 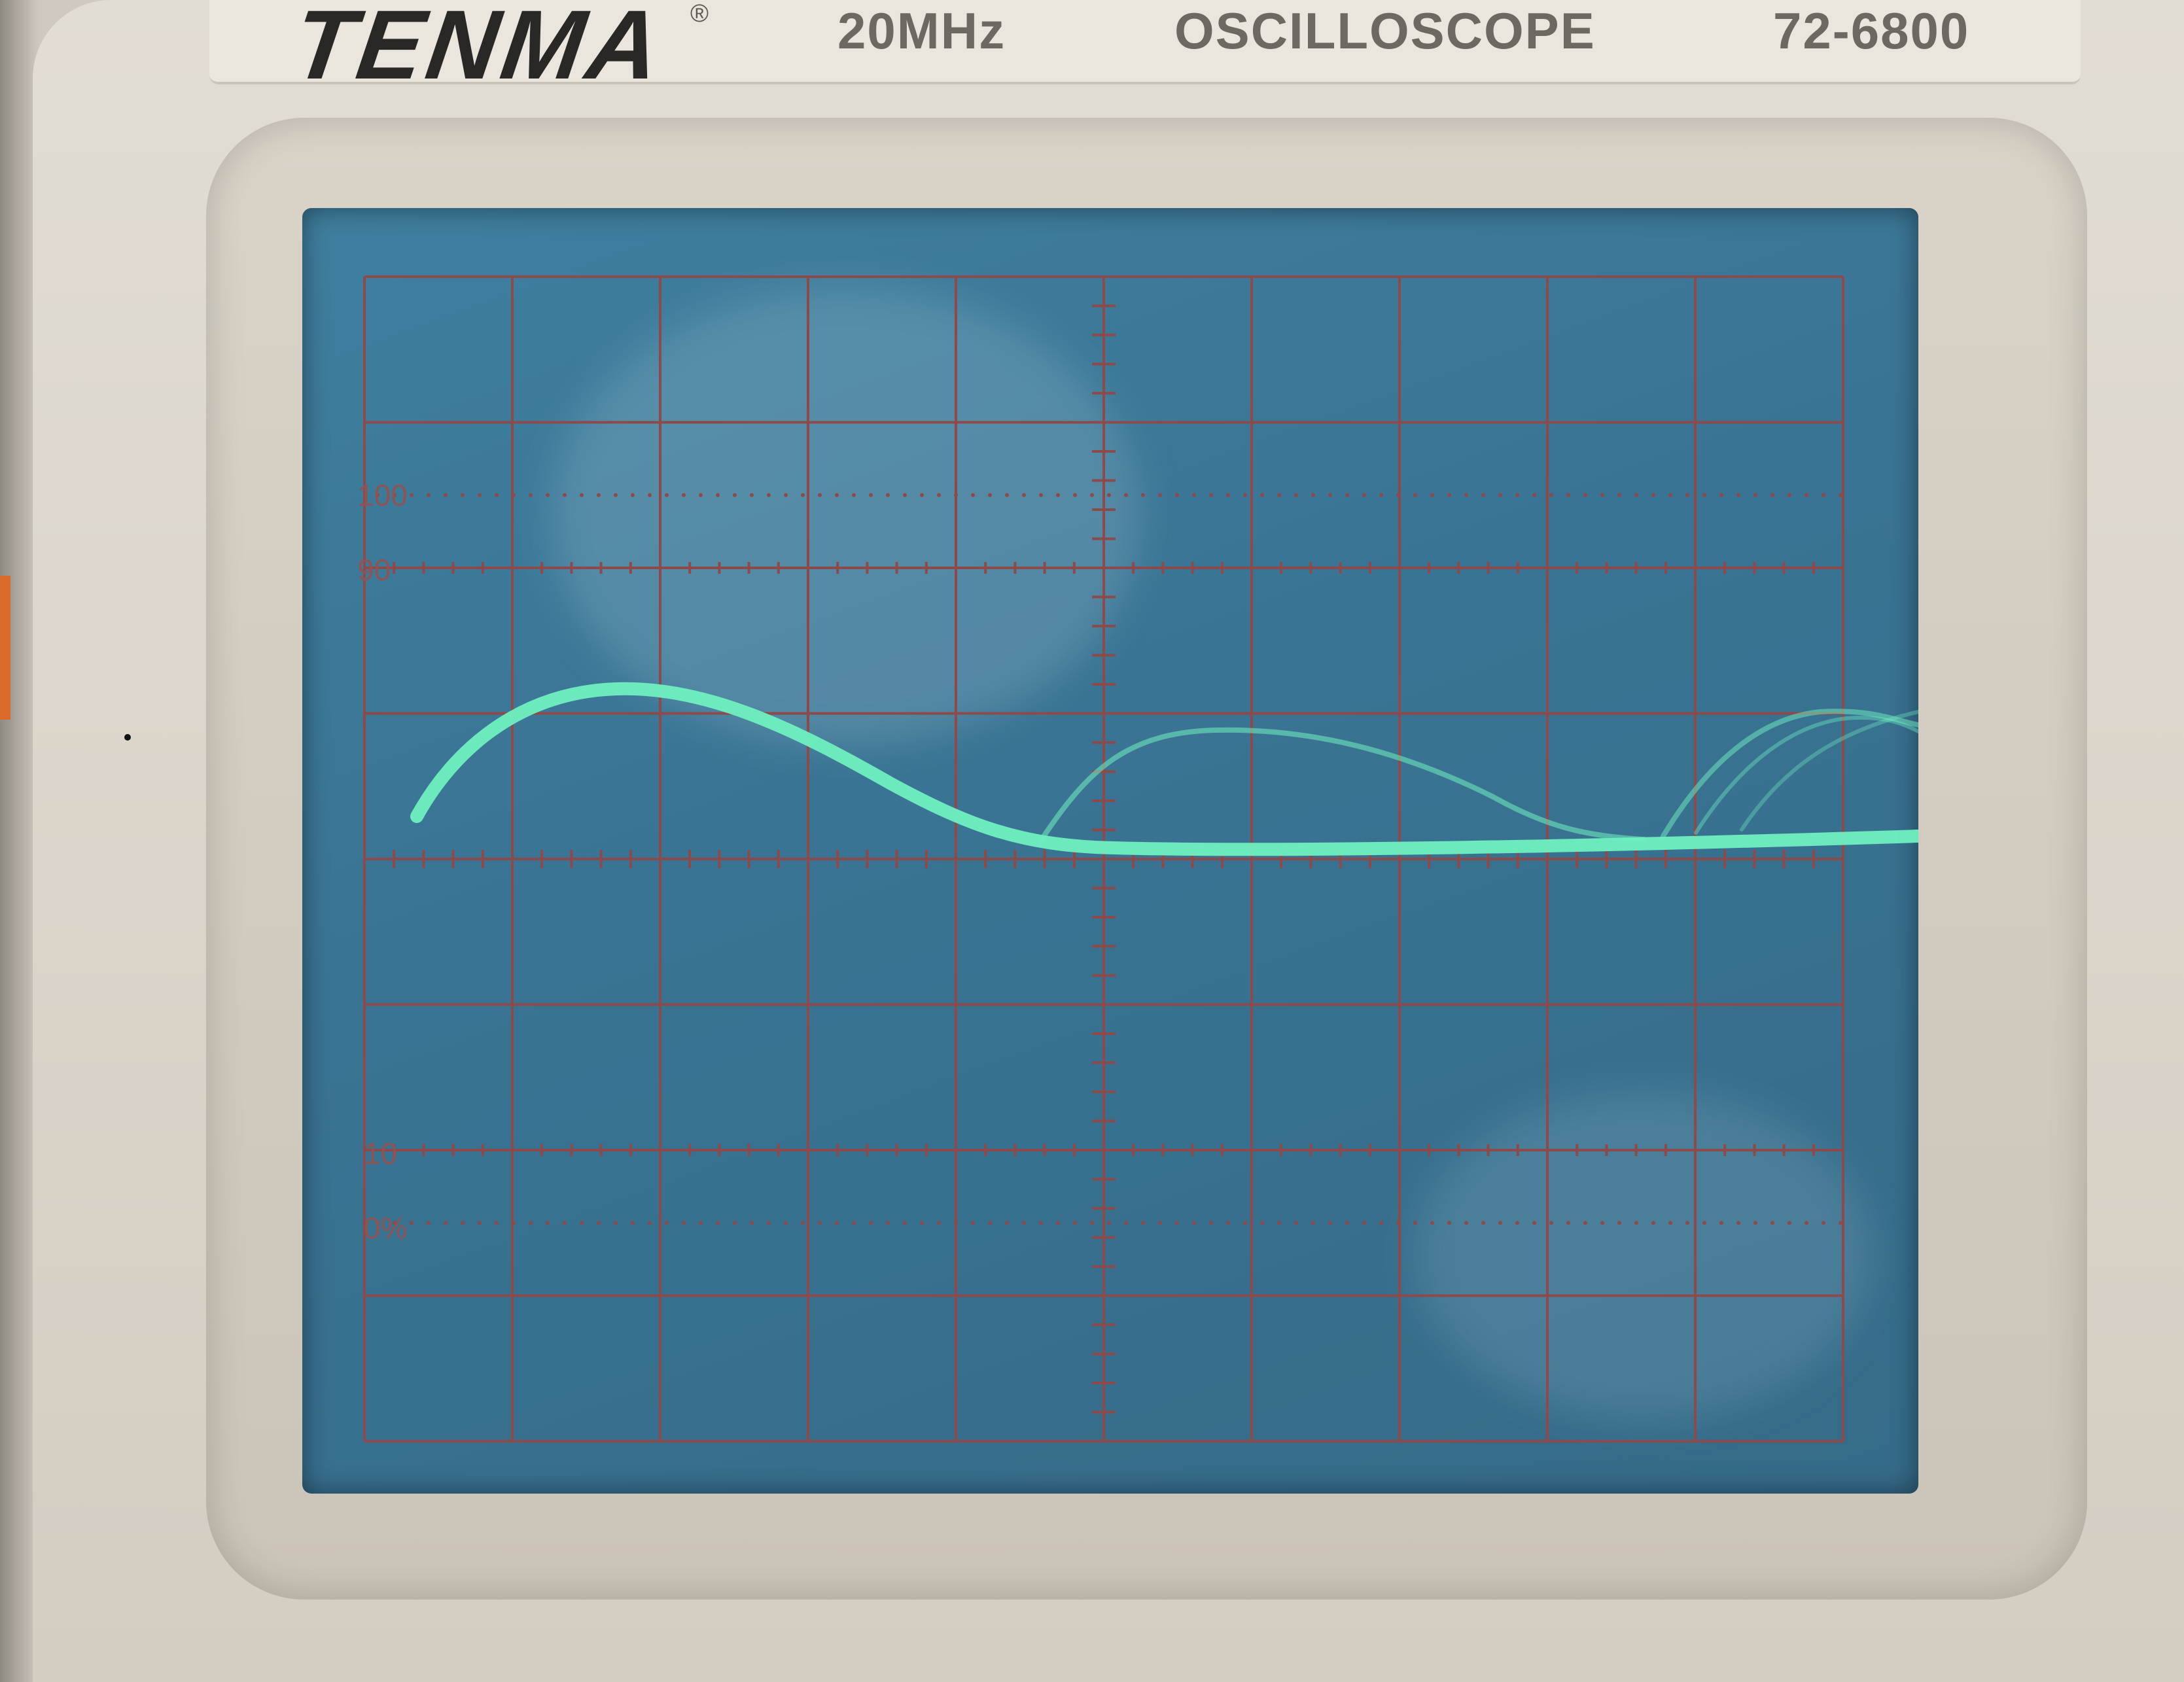 What do you see at coordinates (1871, 31) in the screenshot?
I see `model-number: 72-6800` at bounding box center [1871, 31].